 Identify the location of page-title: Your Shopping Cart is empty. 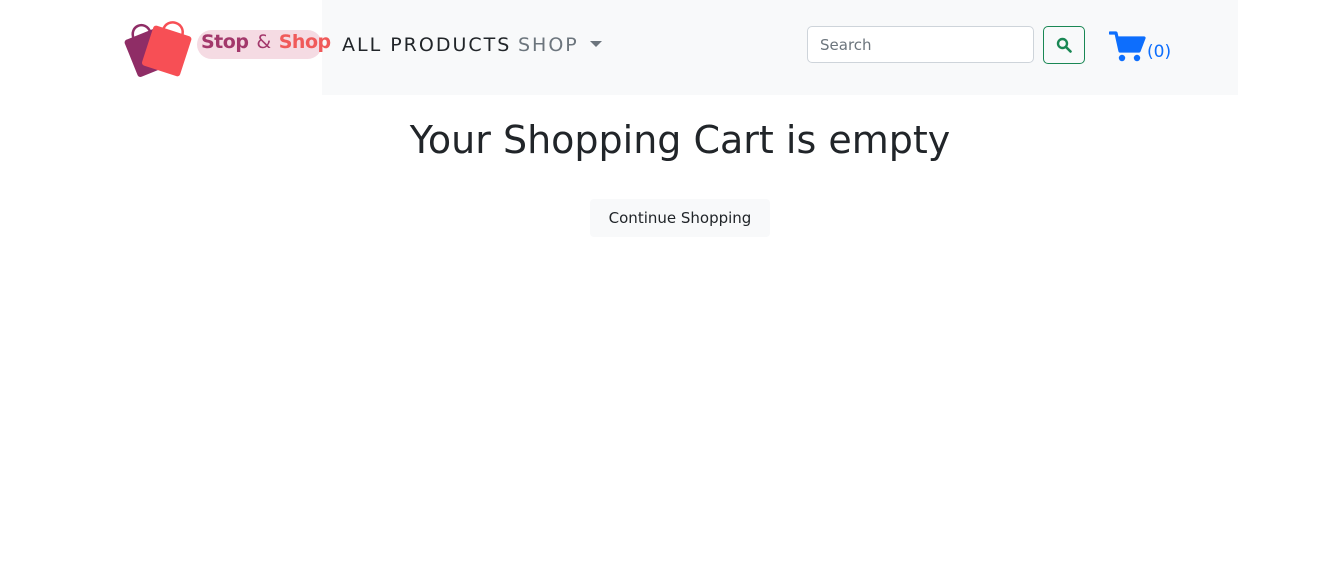
(680, 140).